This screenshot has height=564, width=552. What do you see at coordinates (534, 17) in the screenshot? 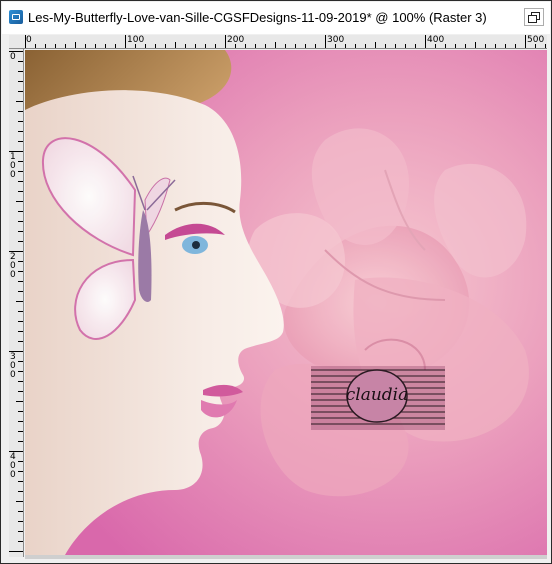
I see `restore-button` at bounding box center [534, 17].